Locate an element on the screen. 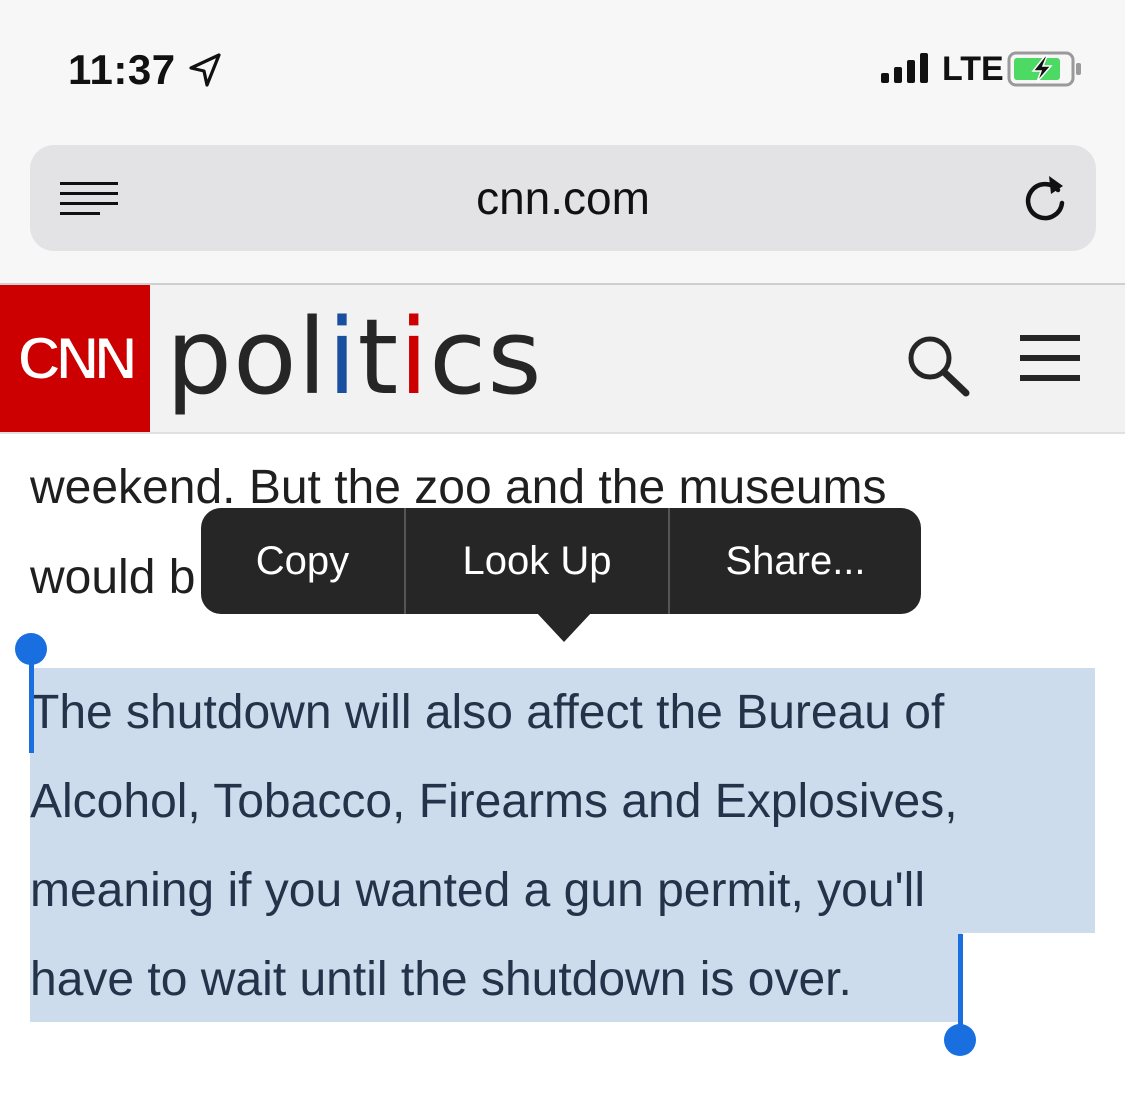 Image resolution: width=1125 pixels, height=1118 pixels. reload-icon is located at coordinates (1046, 198).